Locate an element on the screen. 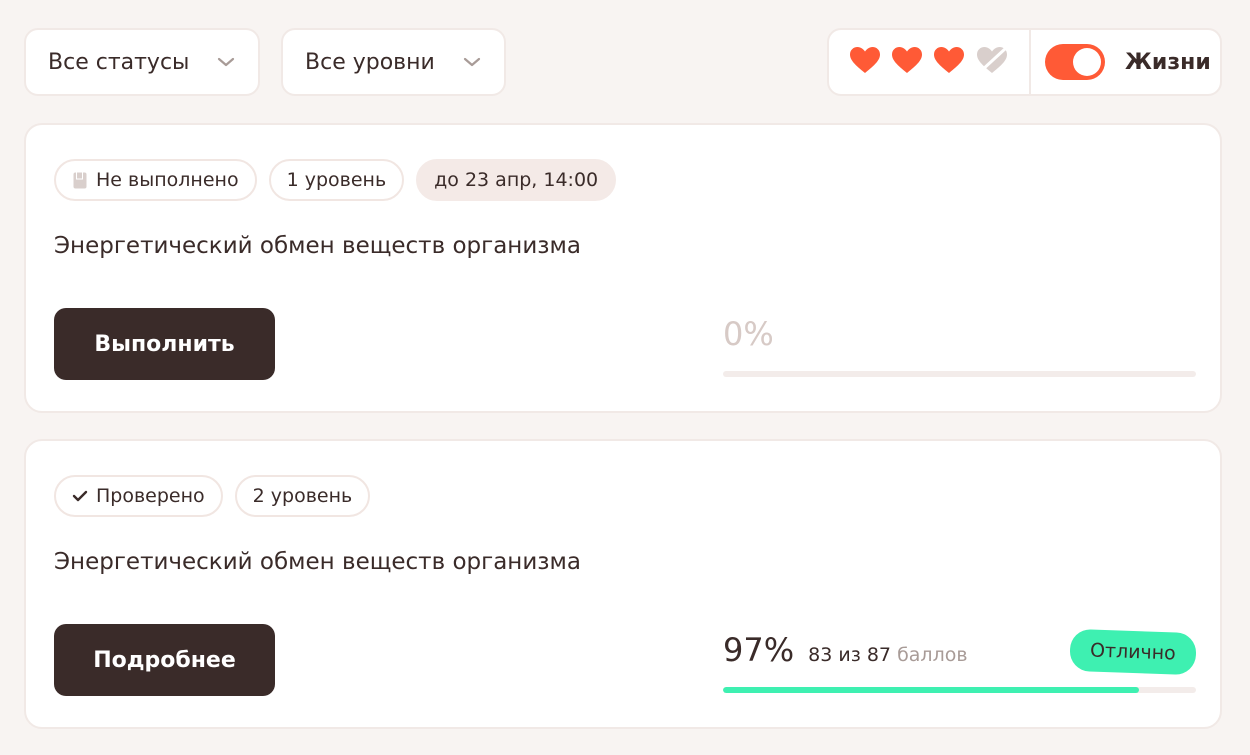  status-badge: Не выполнено is located at coordinates (155, 180).